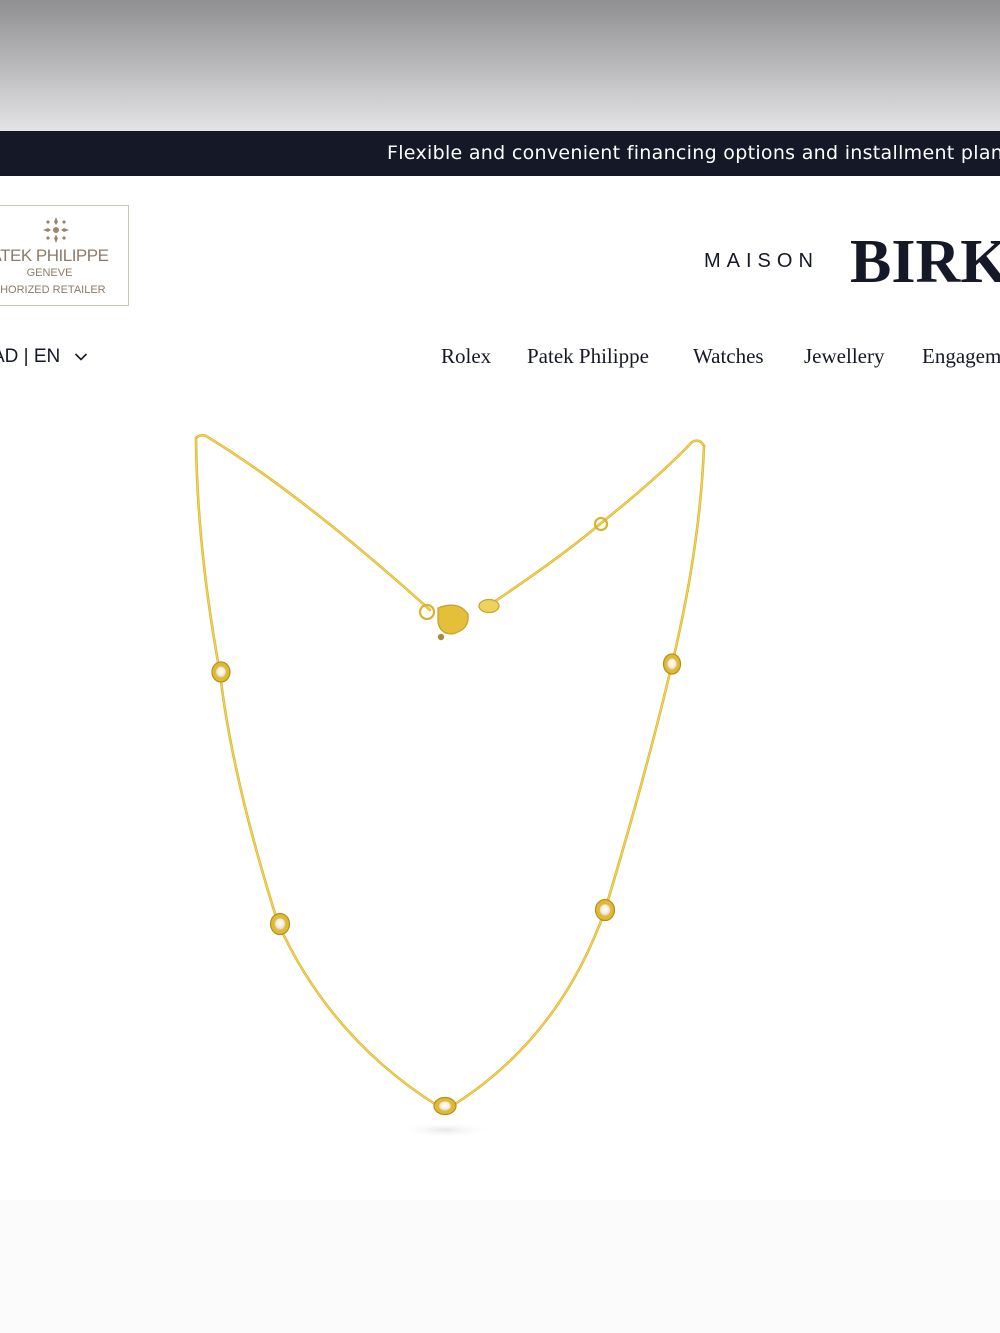 This screenshot has height=1333, width=1000. What do you see at coordinates (500, 1266) in the screenshot?
I see `page-content-below` at bounding box center [500, 1266].